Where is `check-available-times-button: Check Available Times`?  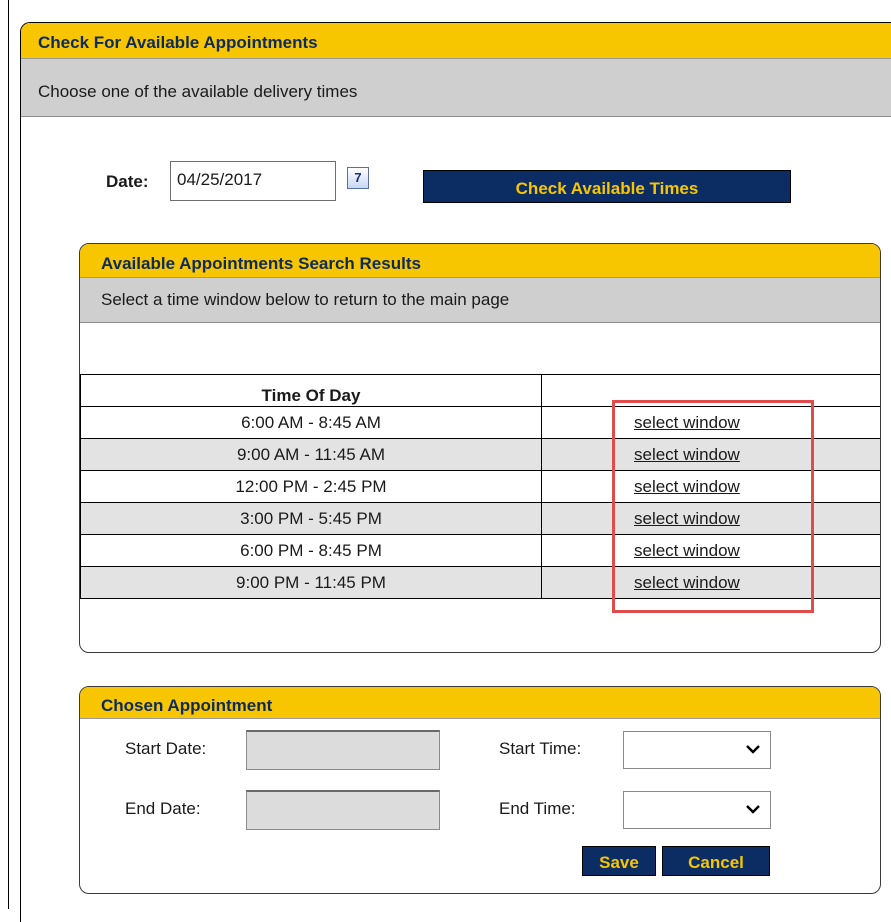
check-available-times-button: Check Available Times is located at coordinates (607, 186).